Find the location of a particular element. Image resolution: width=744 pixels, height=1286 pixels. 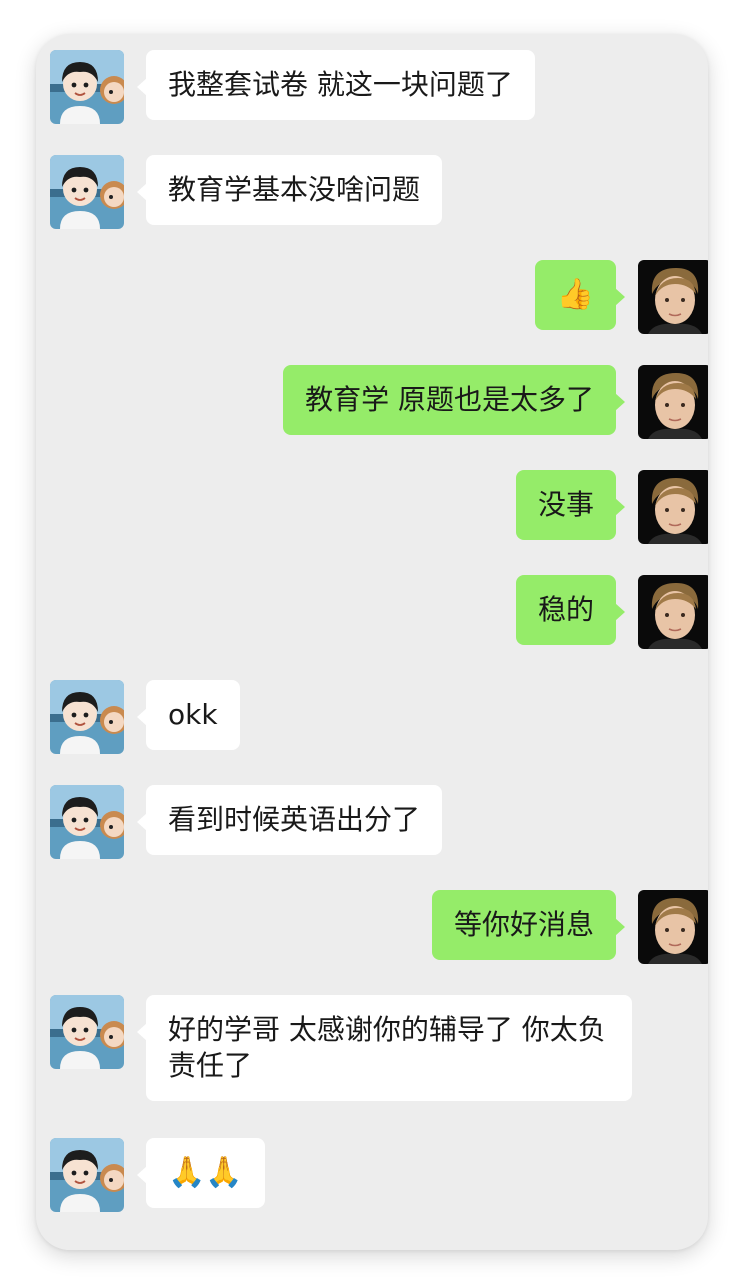

message-row-incoming: 我整套试卷 就这一块问题了 is located at coordinates (372, 88).